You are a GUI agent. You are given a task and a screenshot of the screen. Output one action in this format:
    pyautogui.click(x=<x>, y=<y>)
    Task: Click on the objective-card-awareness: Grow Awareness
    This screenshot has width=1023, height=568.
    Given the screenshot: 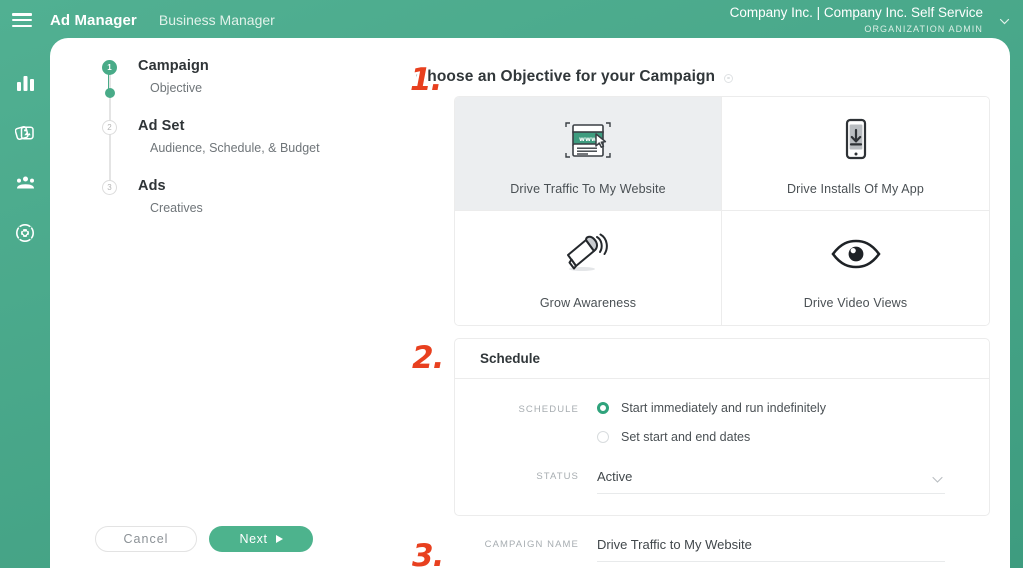 What is the action you would take?
    pyautogui.click(x=588, y=268)
    